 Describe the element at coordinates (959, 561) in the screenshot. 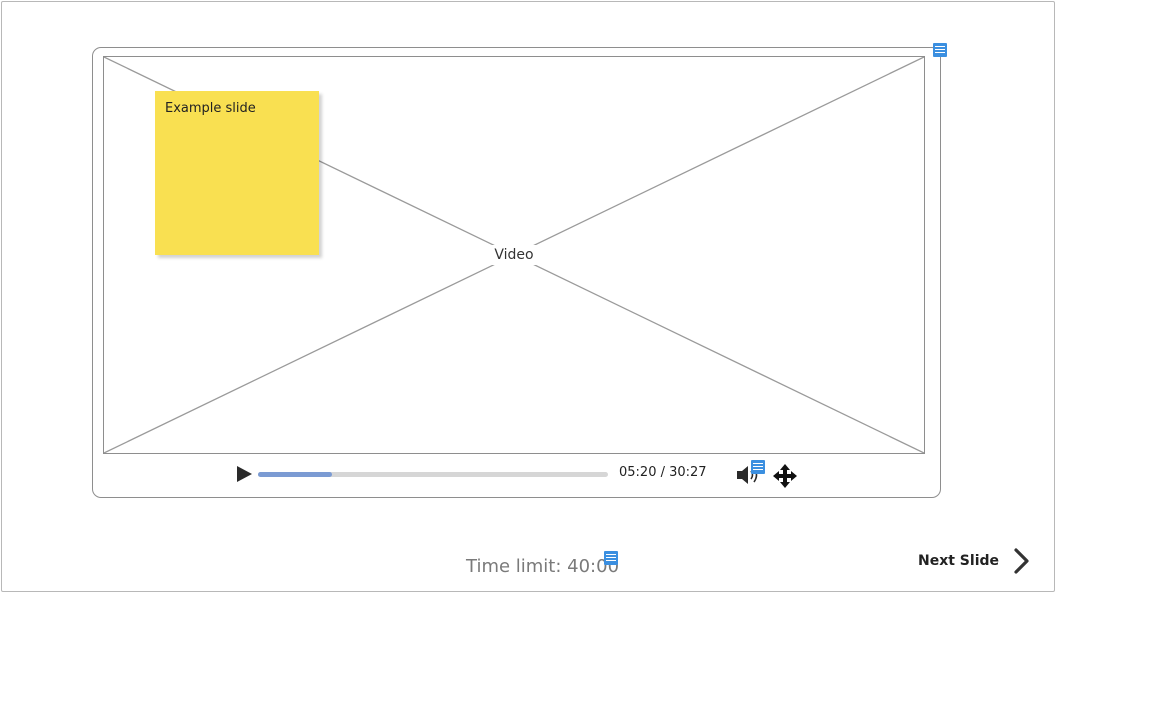

I see `next-slide-label: Next Slide` at that location.